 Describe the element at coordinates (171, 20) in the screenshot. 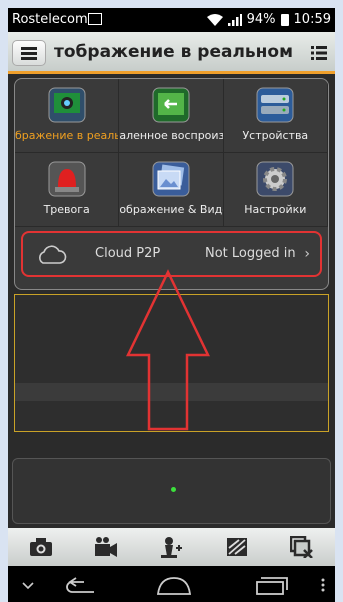

I see `status-bar: Rostelecom 94% 10:59` at that location.